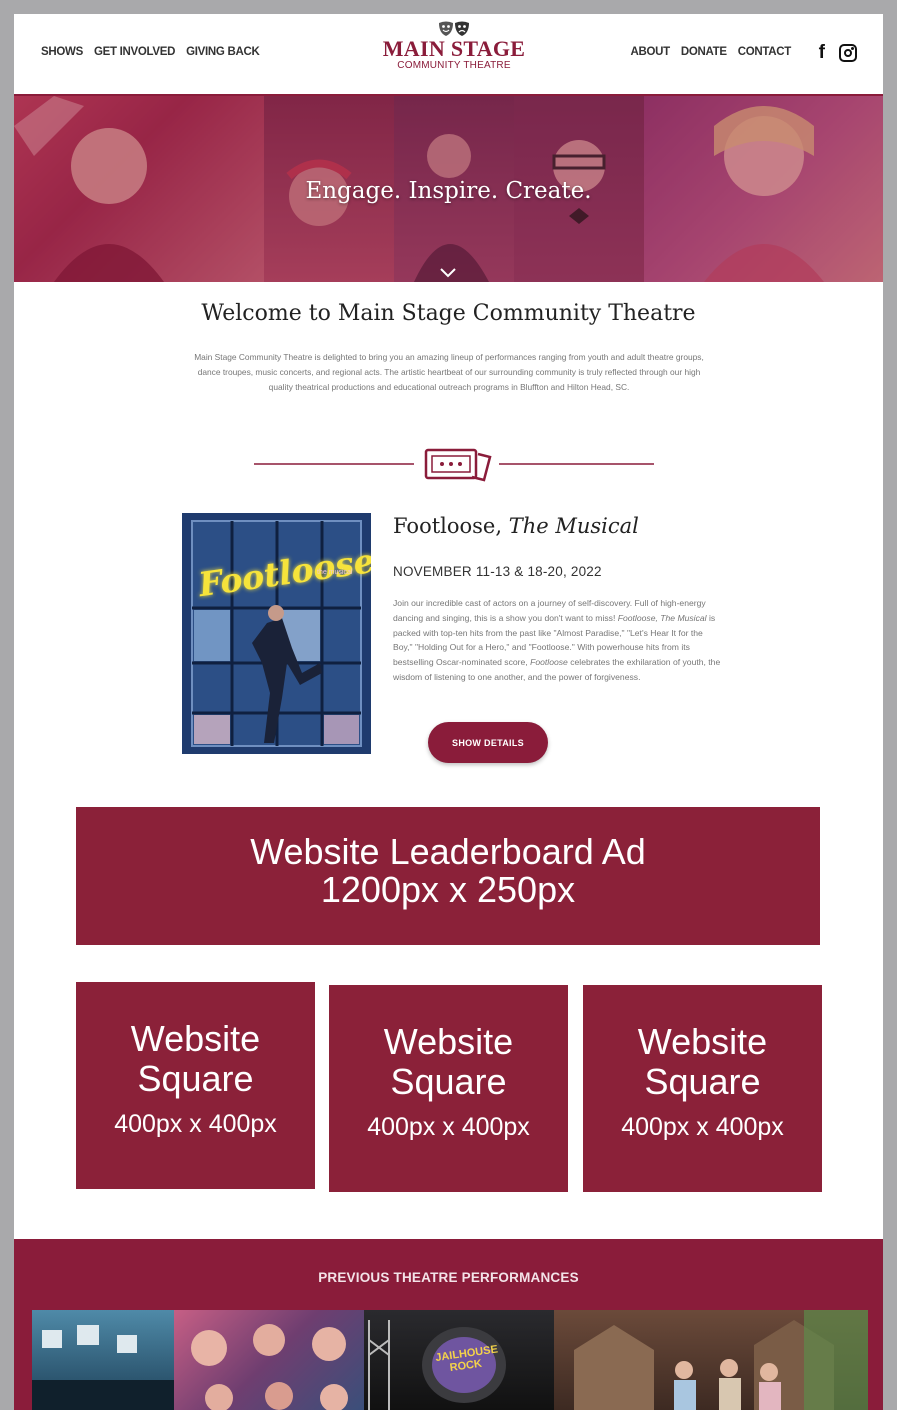 The height and width of the screenshot is (1410, 897). I want to click on square-ad-2: Website Square 400px x 400px, so click(448, 1088).